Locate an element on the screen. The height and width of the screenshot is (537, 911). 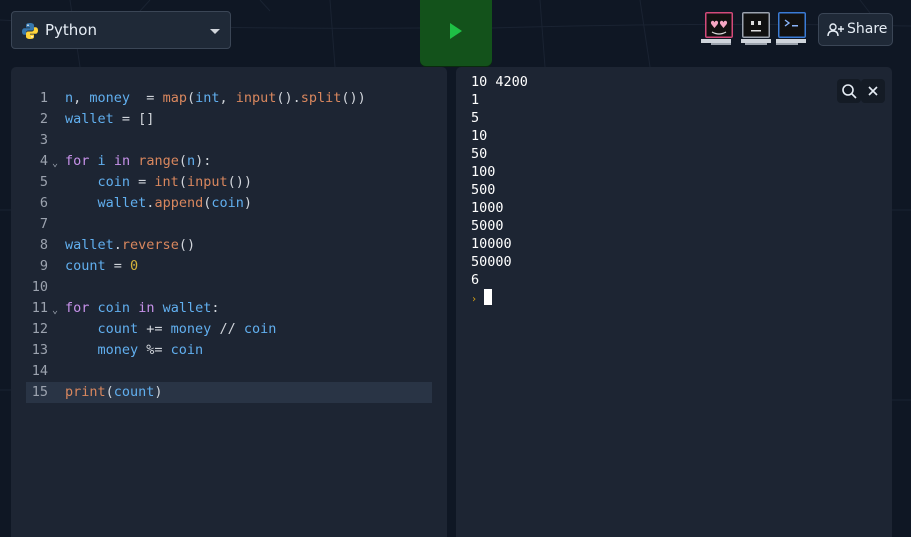
line-number: 11 is located at coordinates (39, 308).